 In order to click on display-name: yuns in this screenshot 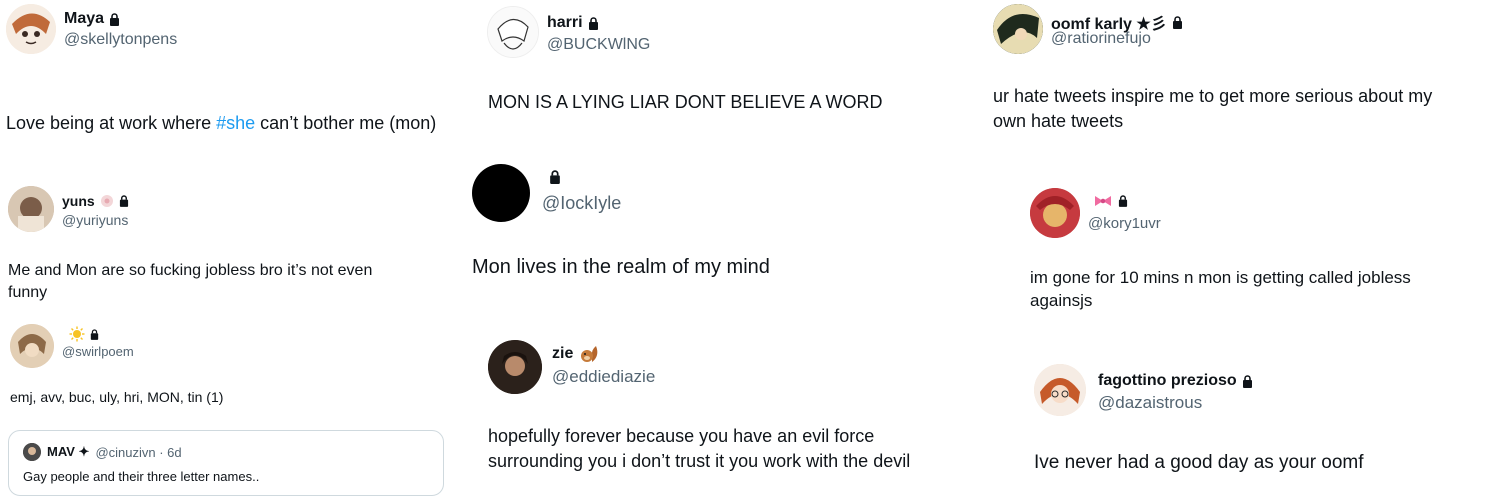, I will do `click(95, 201)`.